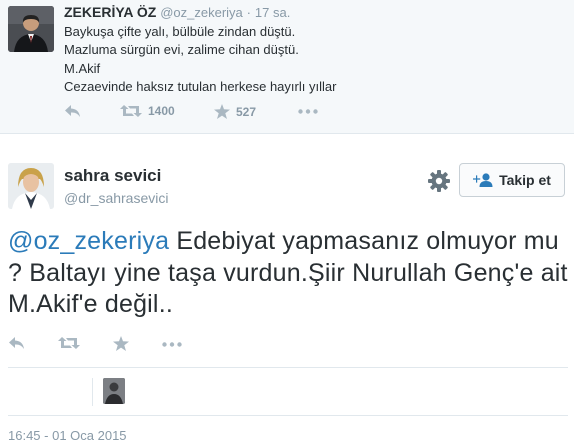 This screenshot has height=447, width=574. I want to click on tweet-actions: 1400 527, so click(214, 114).